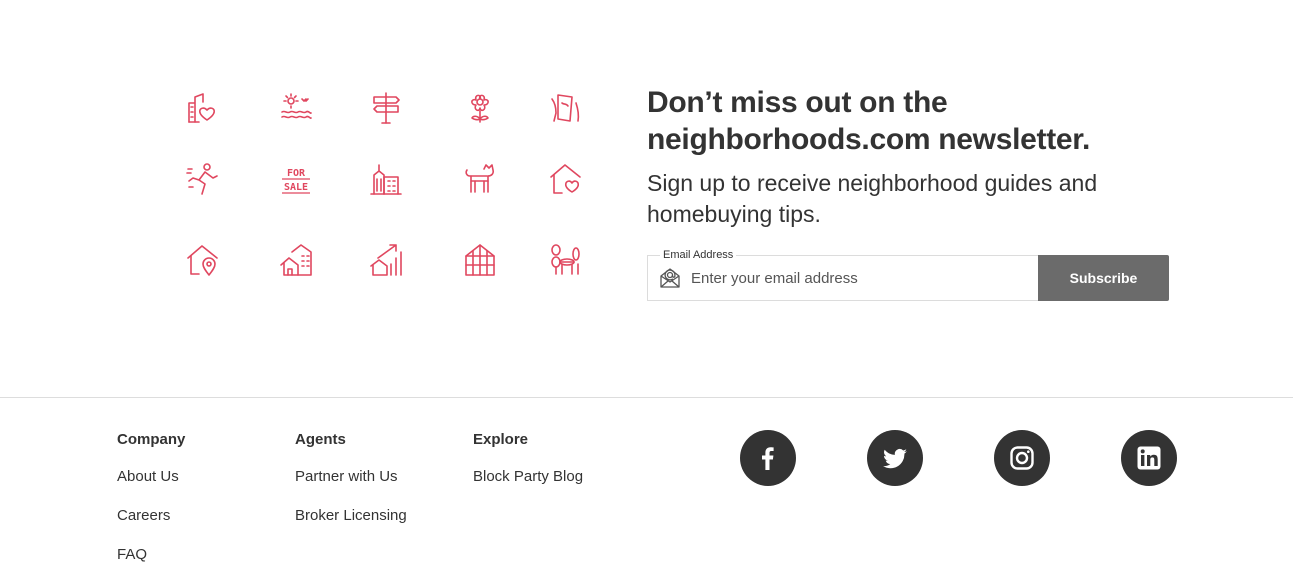  I want to click on email-field: Email Address, so click(842, 275).